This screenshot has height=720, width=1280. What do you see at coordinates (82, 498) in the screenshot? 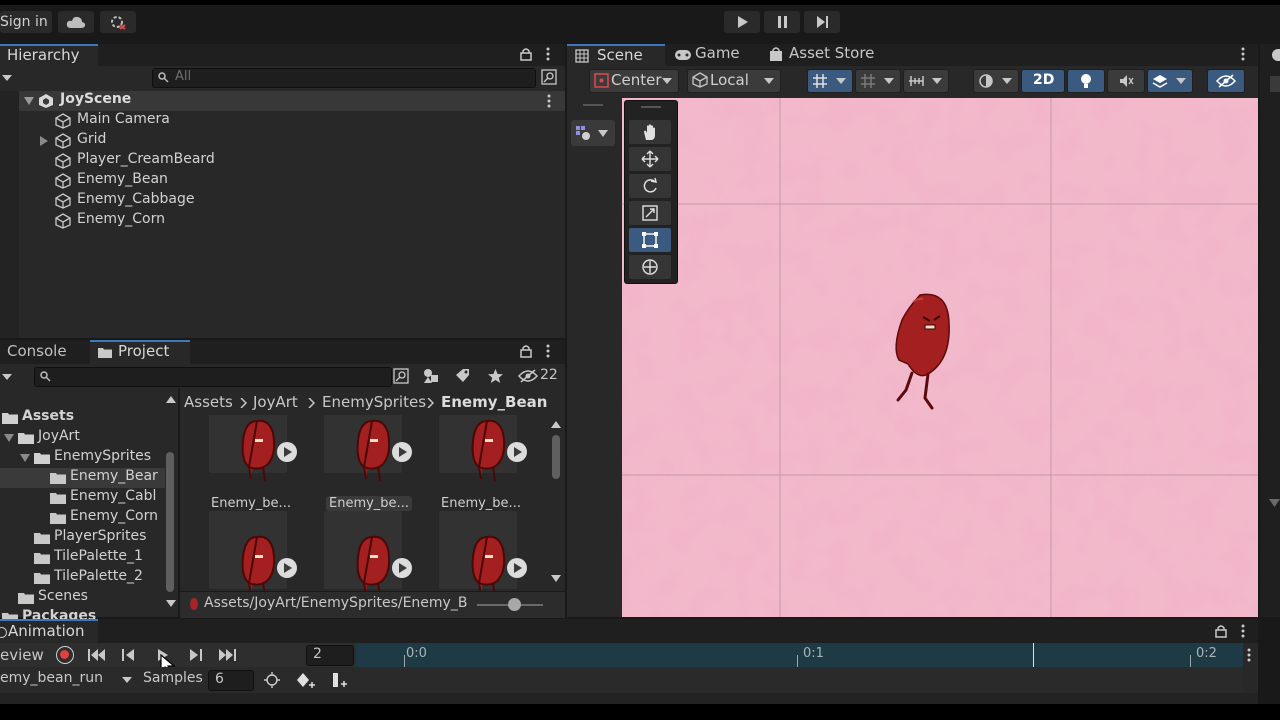
I see `project-folder: Enemy_Cabl` at bounding box center [82, 498].